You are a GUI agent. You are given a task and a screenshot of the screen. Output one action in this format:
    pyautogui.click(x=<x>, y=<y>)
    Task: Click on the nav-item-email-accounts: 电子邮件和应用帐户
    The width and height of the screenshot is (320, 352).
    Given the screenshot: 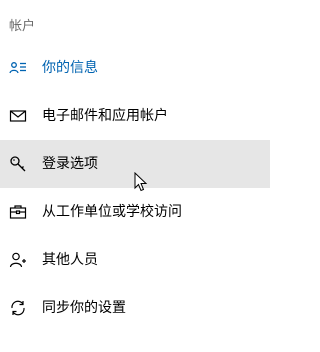 What is the action you would take?
    pyautogui.click(x=135, y=116)
    